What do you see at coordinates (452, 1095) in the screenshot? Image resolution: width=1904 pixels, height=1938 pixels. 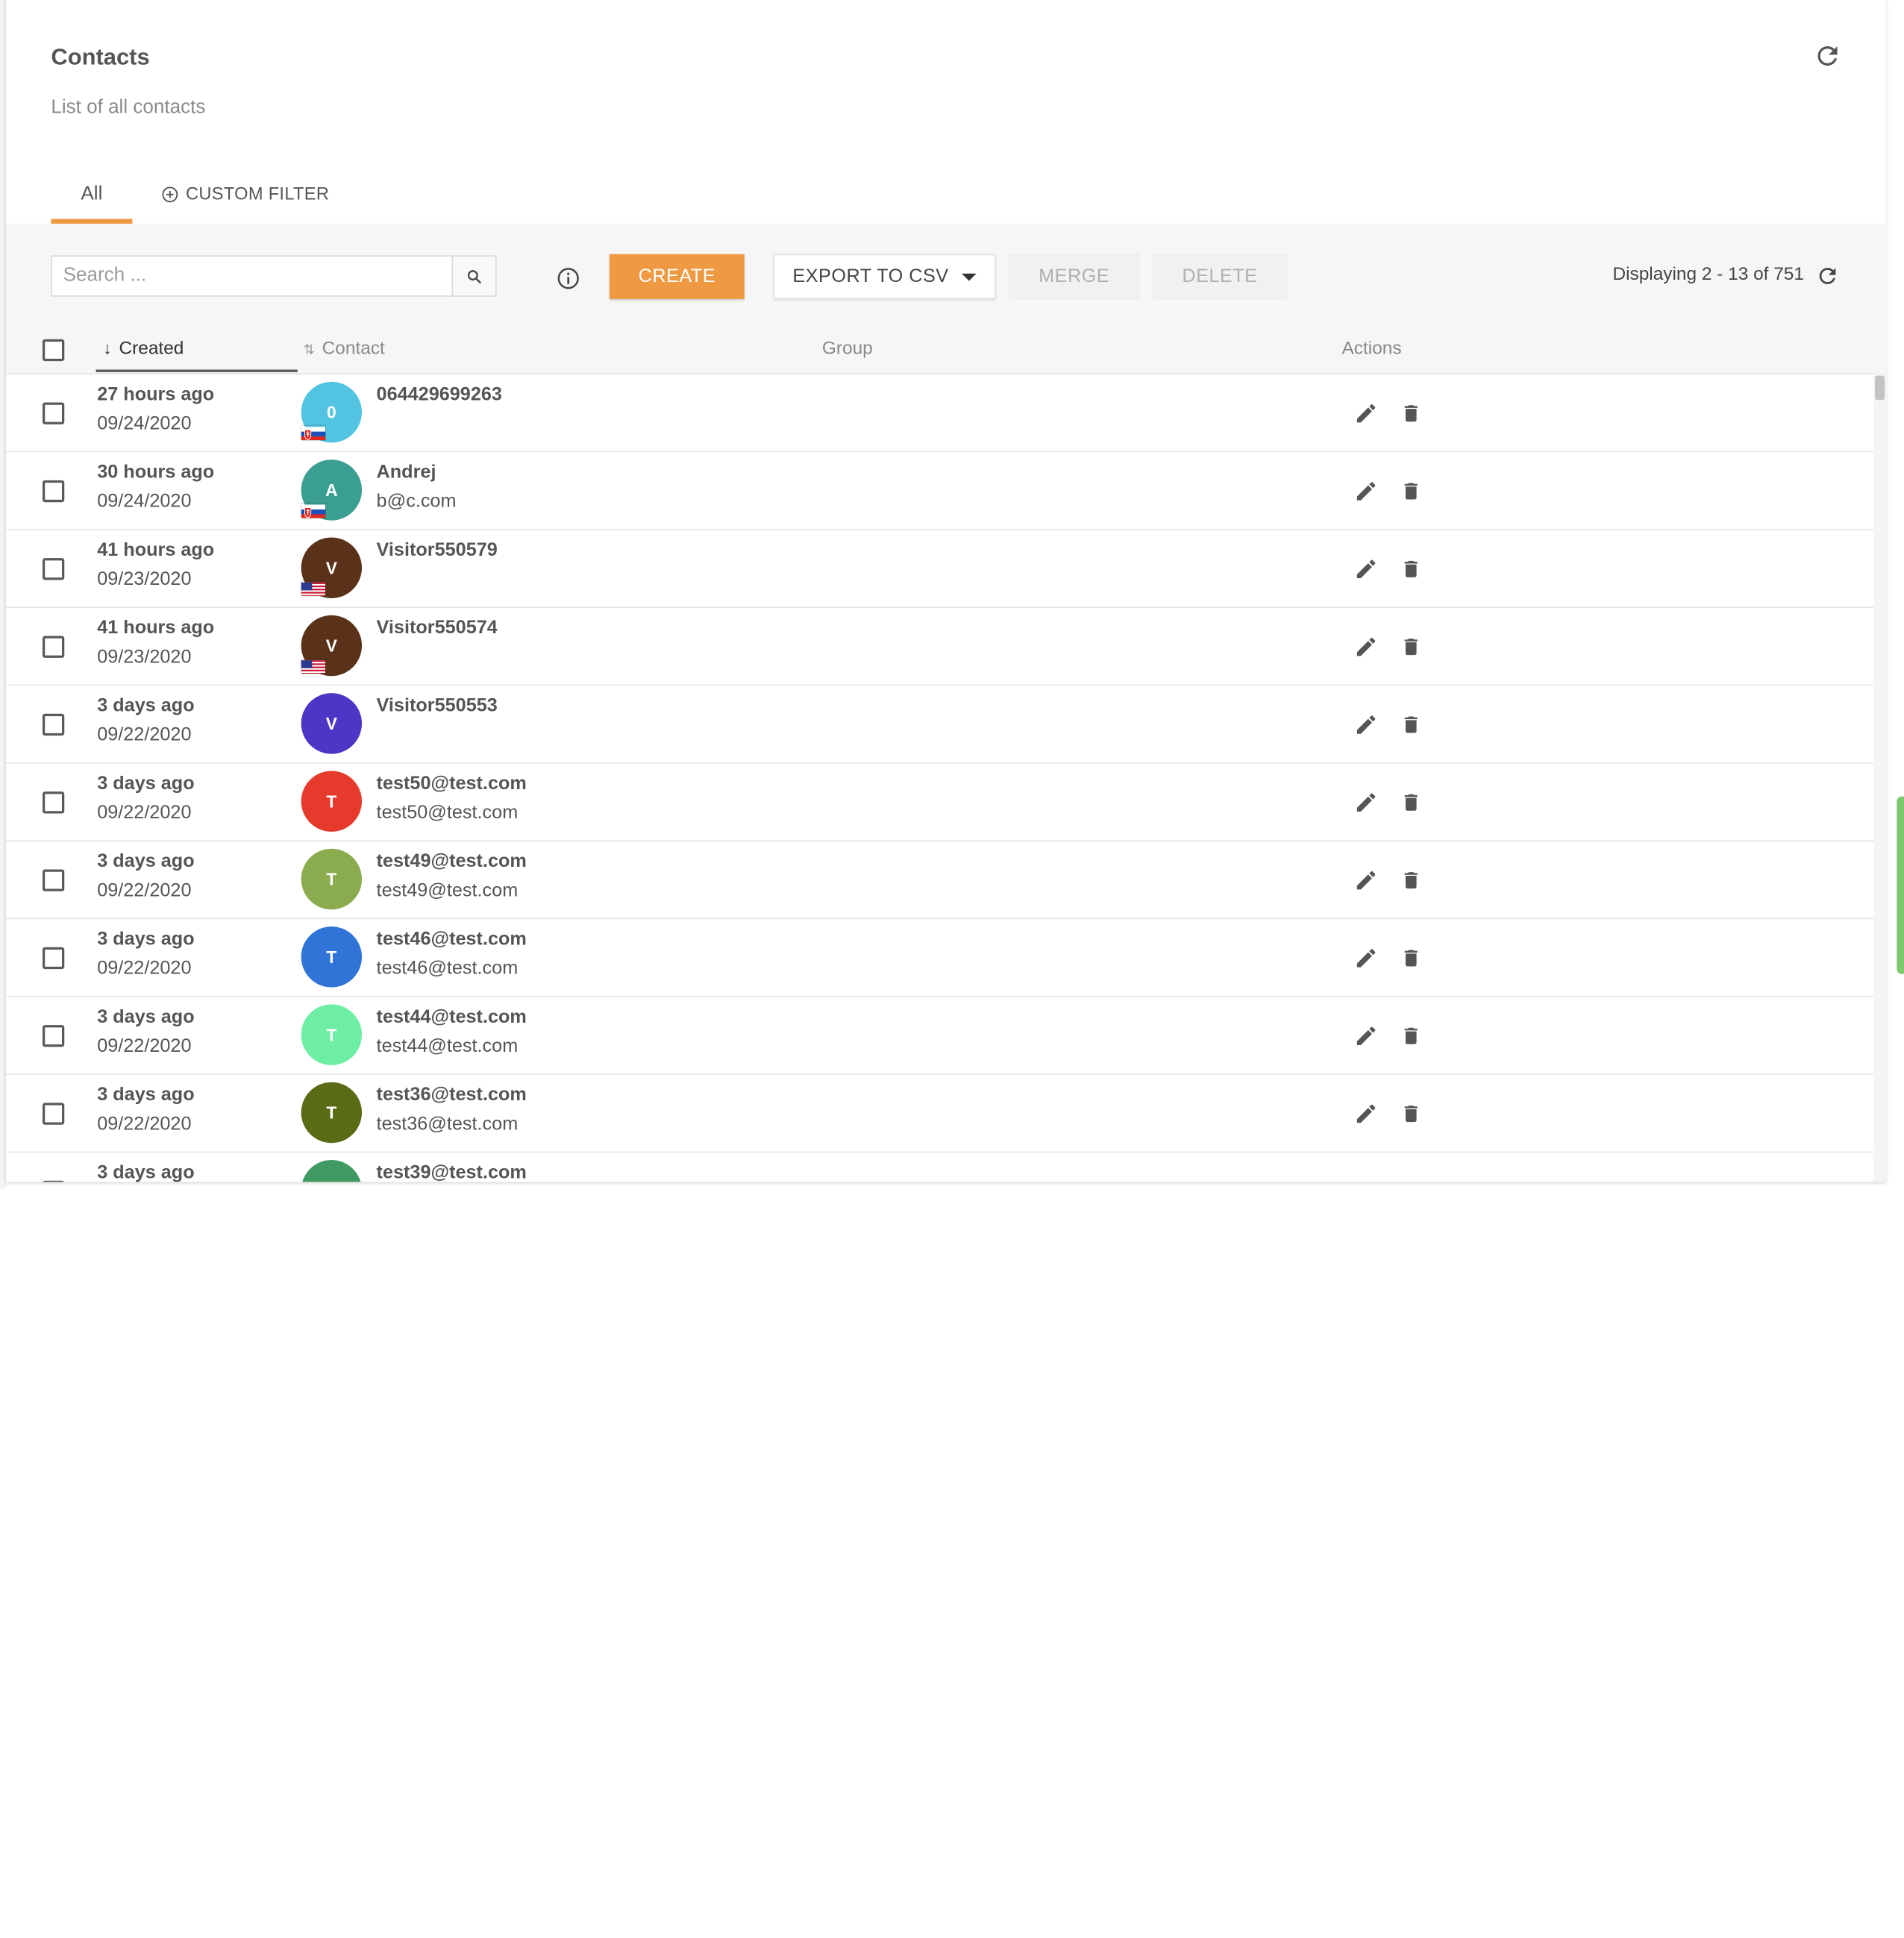 I see `contact-name: test36@test.com` at bounding box center [452, 1095].